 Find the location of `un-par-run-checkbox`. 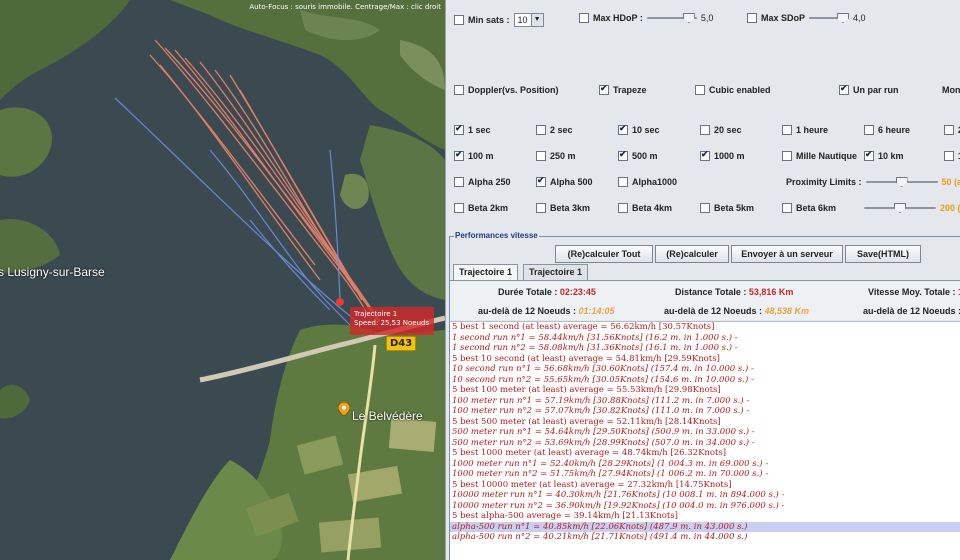

un-par-run-checkbox is located at coordinates (844, 89).